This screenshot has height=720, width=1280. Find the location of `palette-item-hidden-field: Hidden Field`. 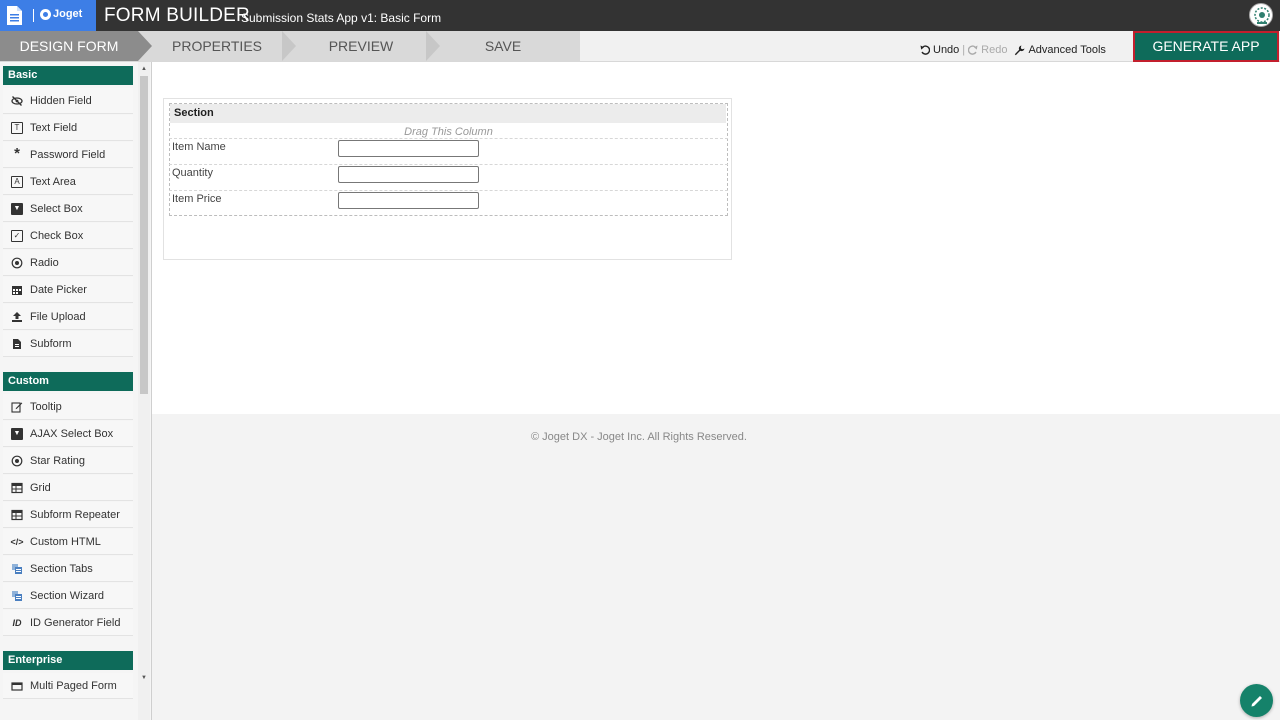

palette-item-hidden-field: Hidden Field is located at coordinates (68, 101).